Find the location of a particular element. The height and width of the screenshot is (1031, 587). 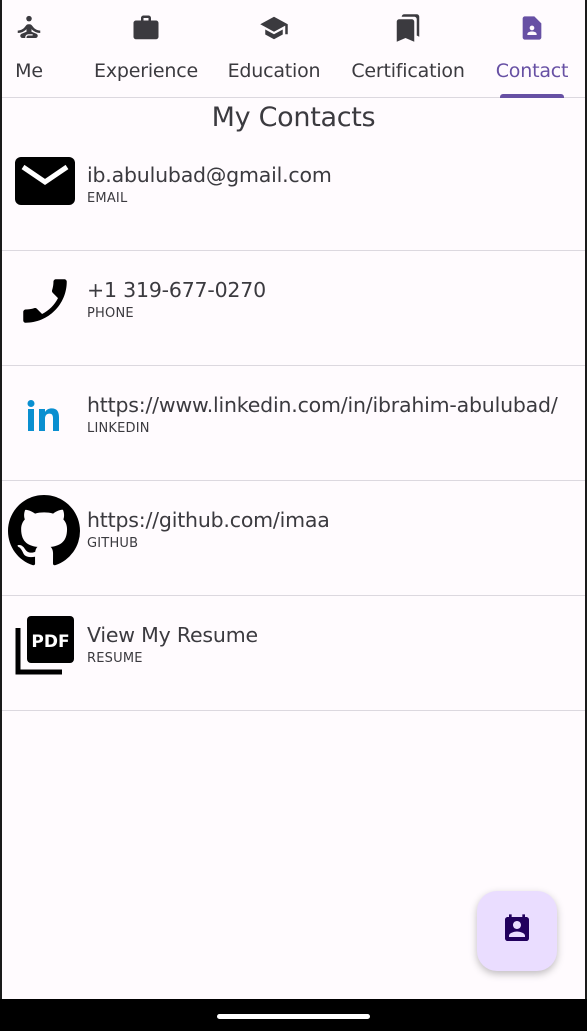

briefcase-icon is located at coordinates (146, 28).